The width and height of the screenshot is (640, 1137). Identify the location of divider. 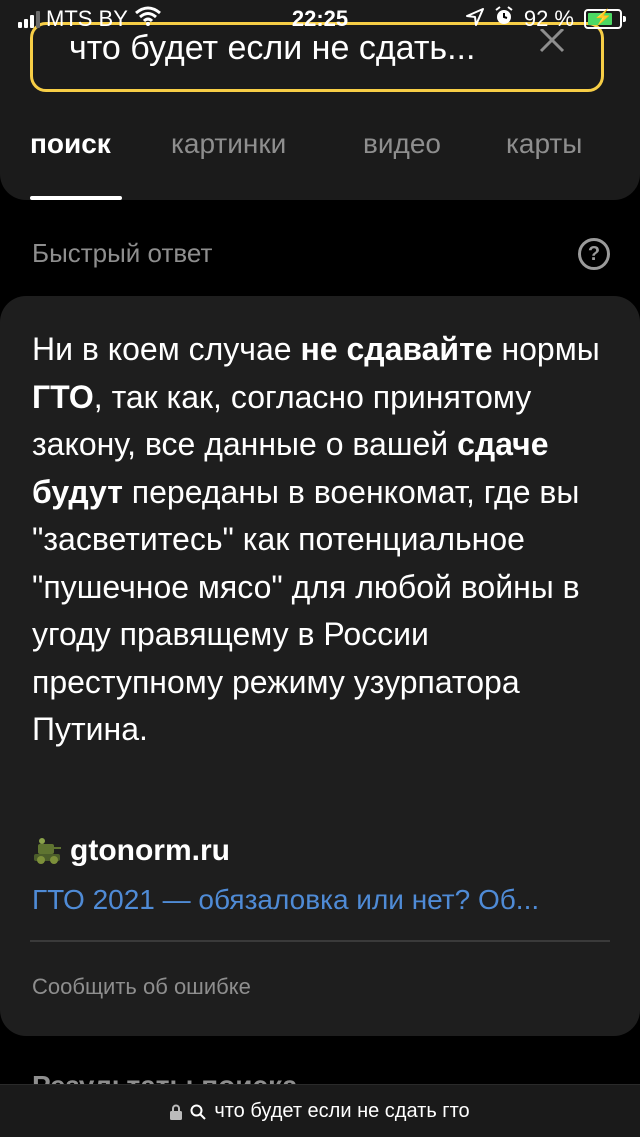
(320, 941).